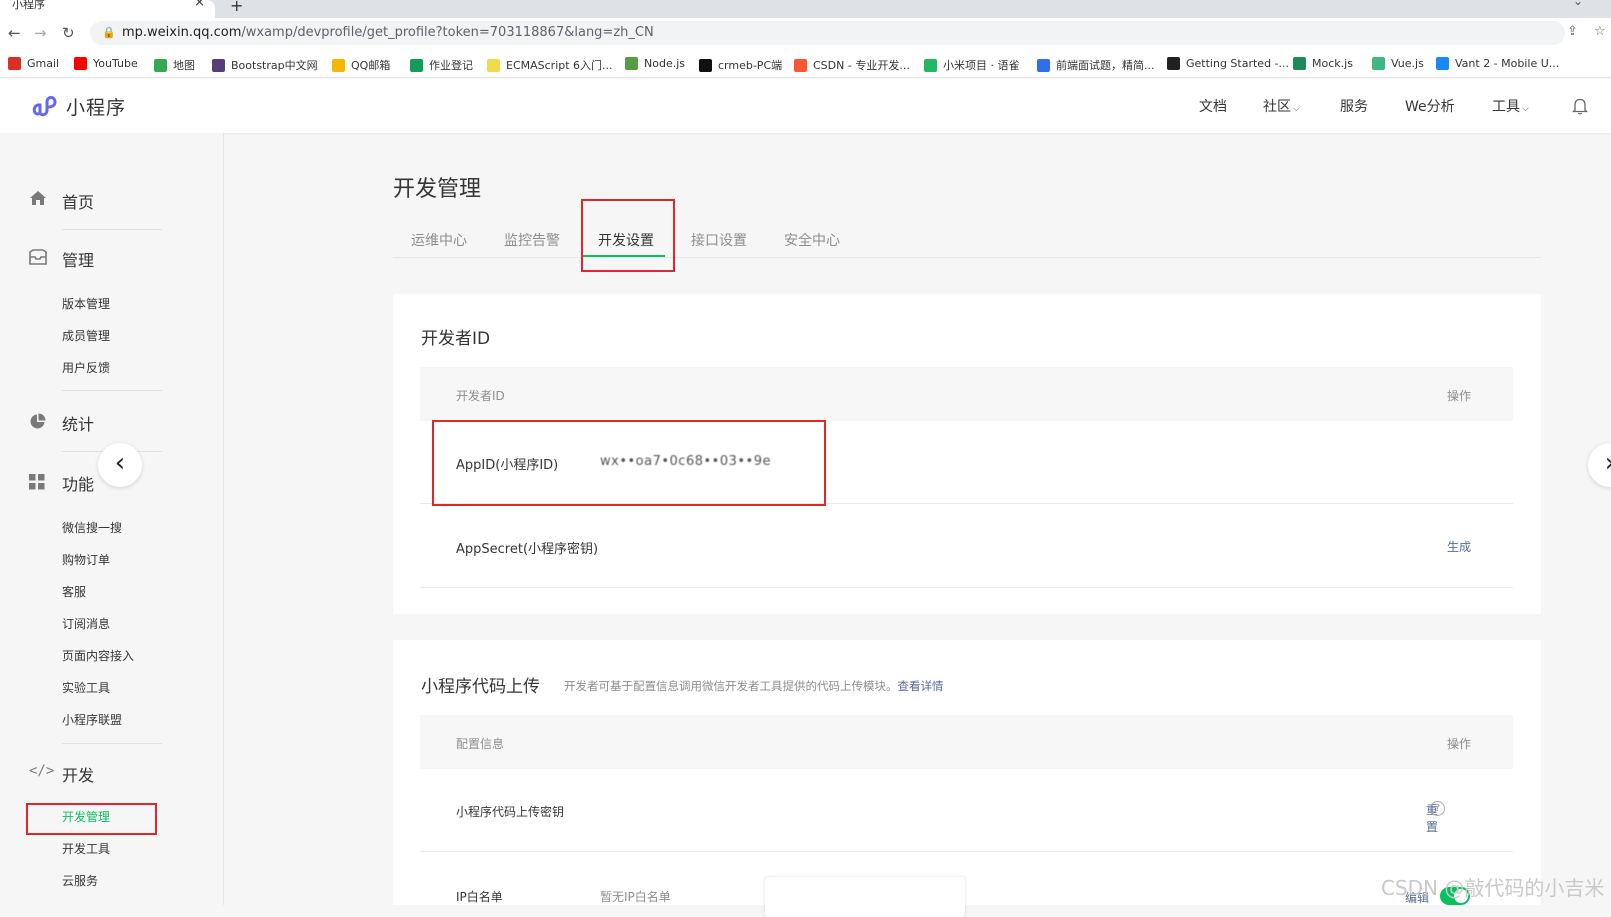 The width and height of the screenshot is (1611, 917). What do you see at coordinates (719, 240) in the screenshot?
I see `tab-api-settings: 接口设置` at bounding box center [719, 240].